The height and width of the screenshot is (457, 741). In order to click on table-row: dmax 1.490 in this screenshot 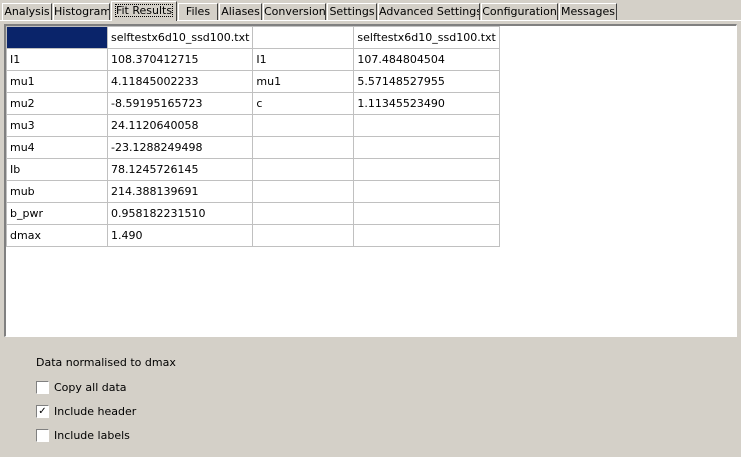, I will do `click(253, 235)`.